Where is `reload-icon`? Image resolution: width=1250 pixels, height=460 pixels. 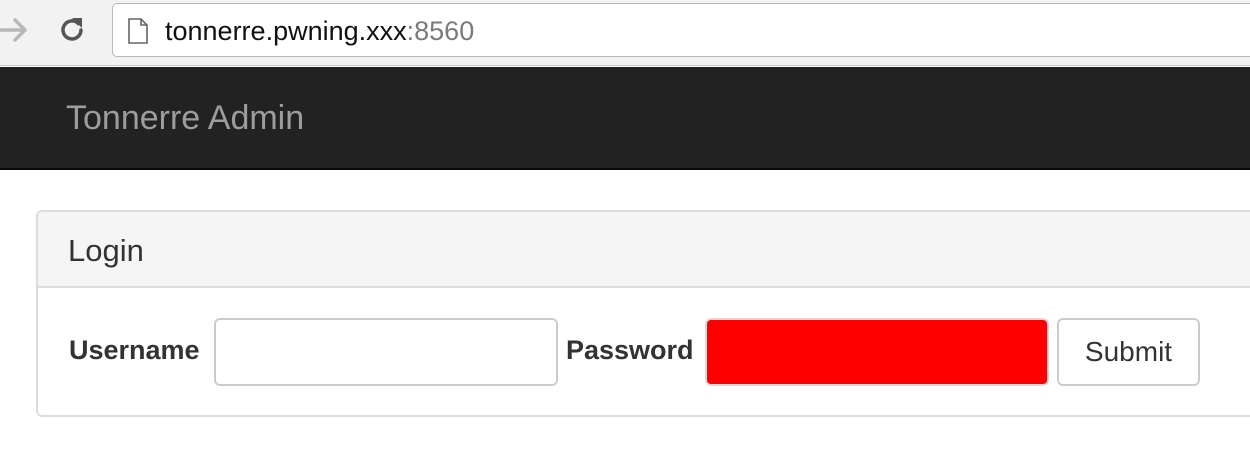
reload-icon is located at coordinates (72, 29).